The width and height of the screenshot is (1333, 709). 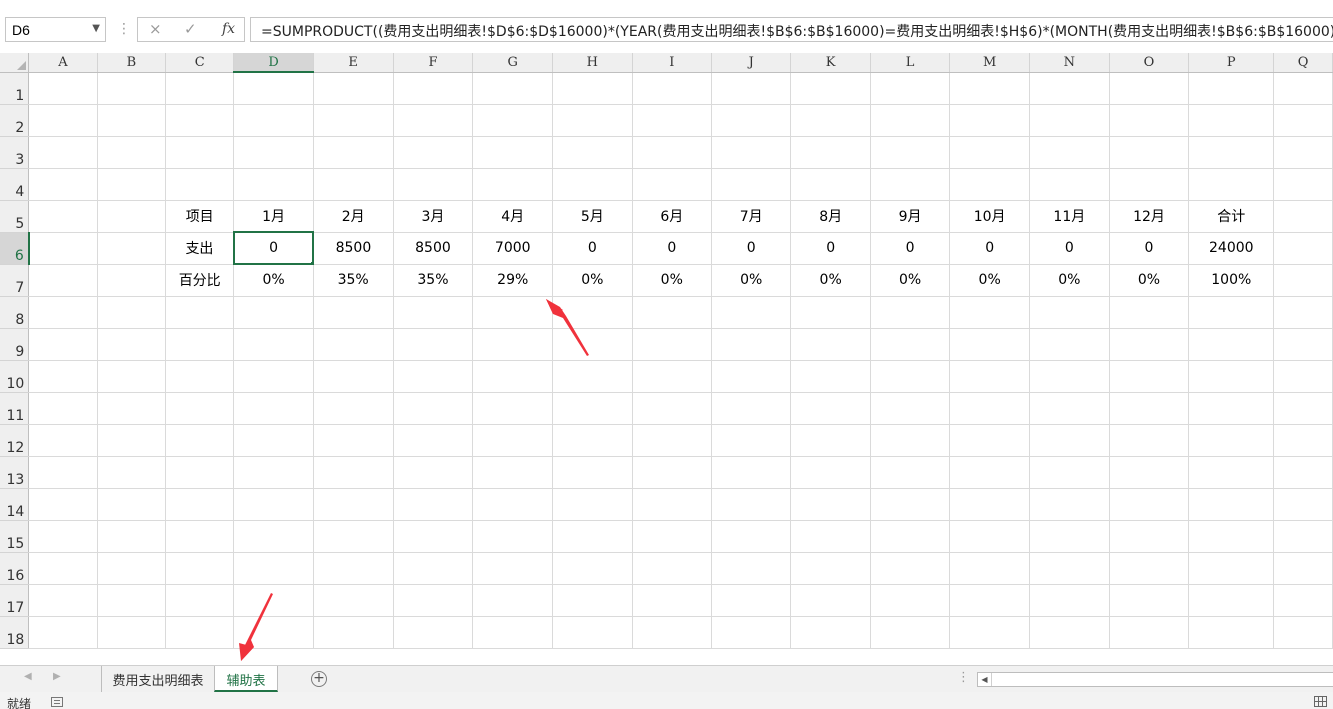 What do you see at coordinates (1149, 568) in the screenshot?
I see `cell-o16` at bounding box center [1149, 568].